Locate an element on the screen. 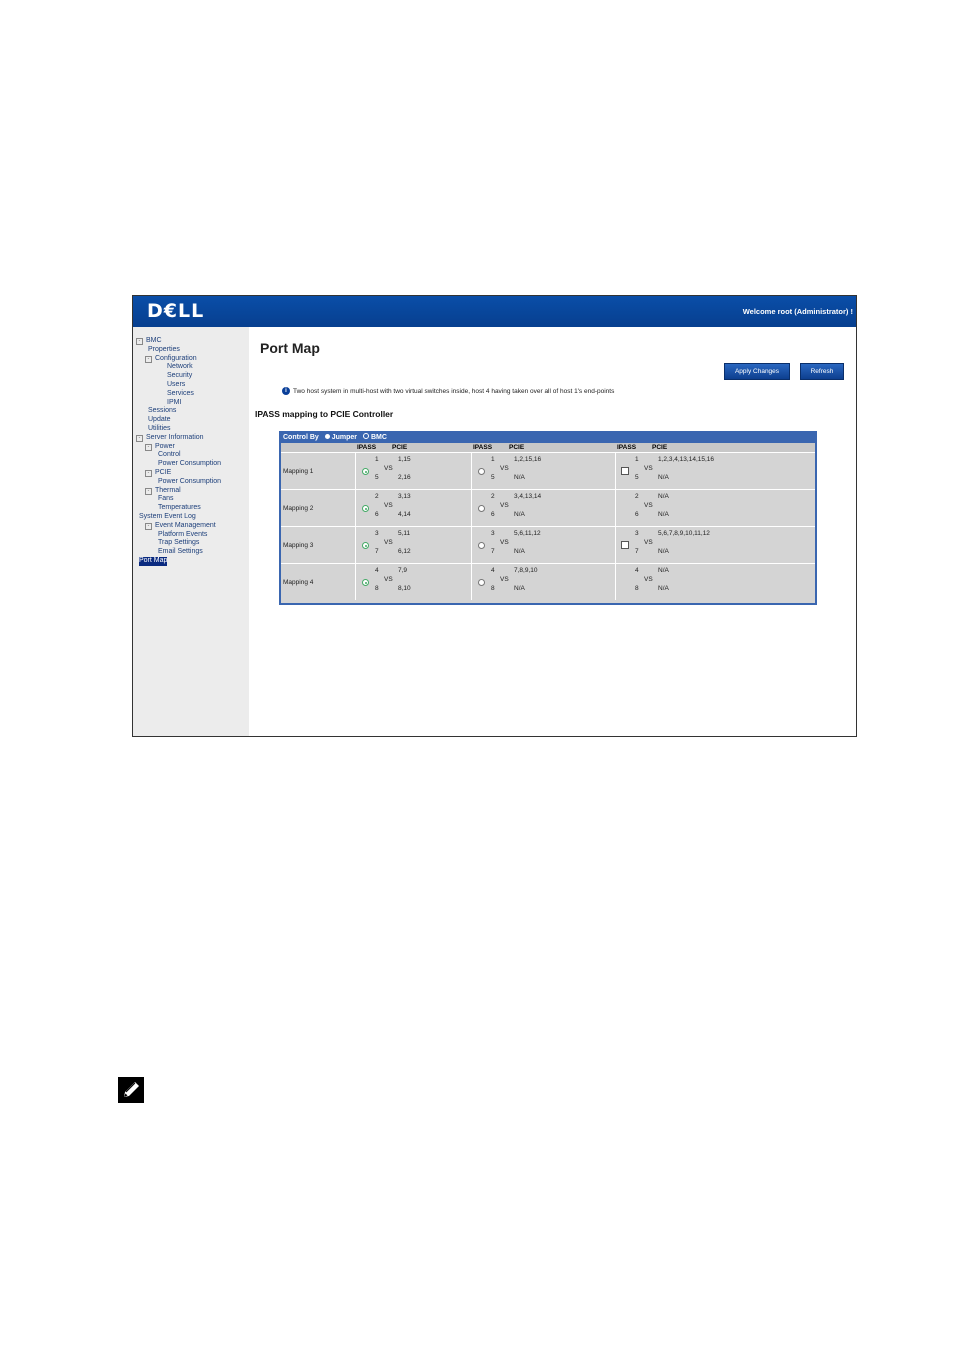 The width and height of the screenshot is (954, 1365). col-ipass-1: IPASS is located at coordinates (367, 447).